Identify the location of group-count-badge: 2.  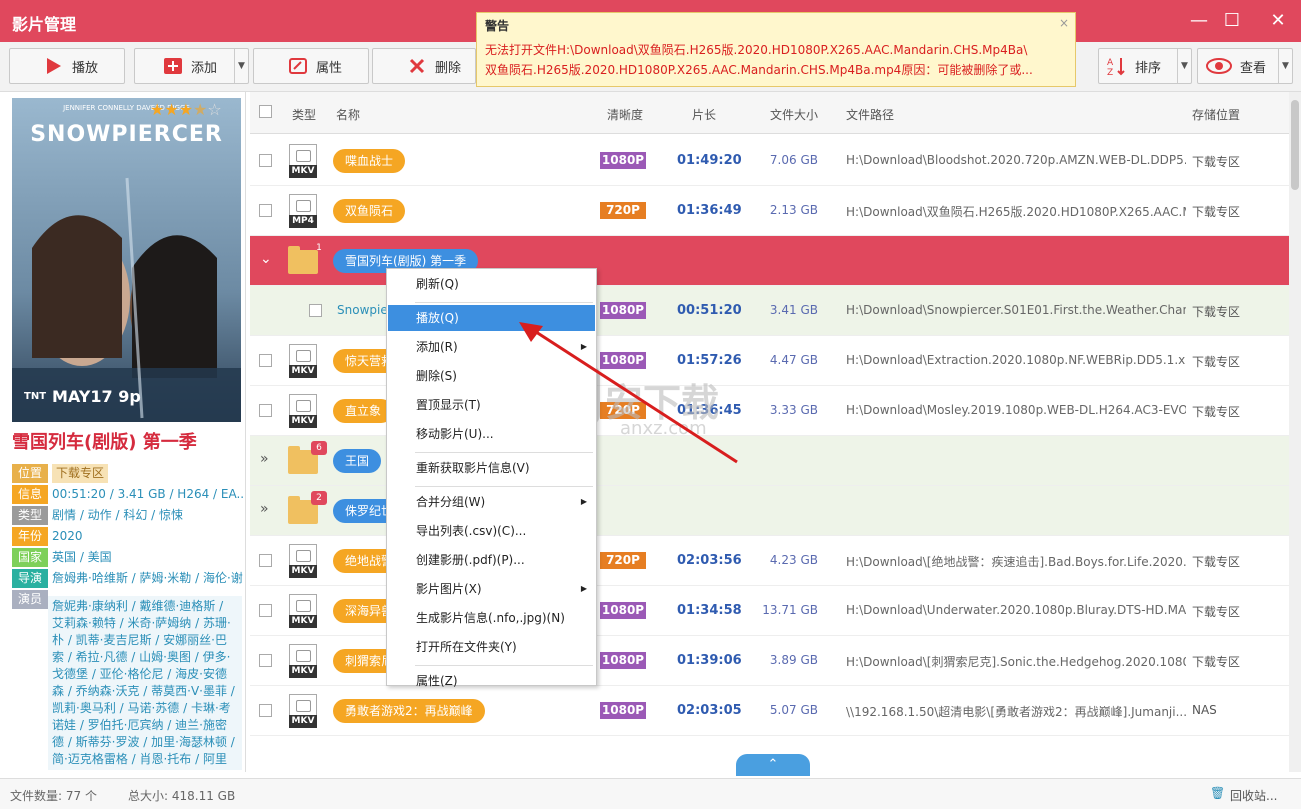
(319, 498).